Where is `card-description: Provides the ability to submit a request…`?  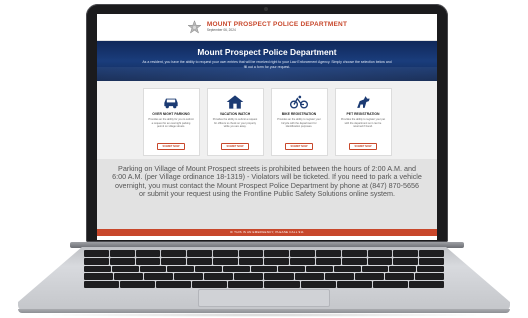 card-description: Provides the ability to submit a request… is located at coordinates (235, 123).